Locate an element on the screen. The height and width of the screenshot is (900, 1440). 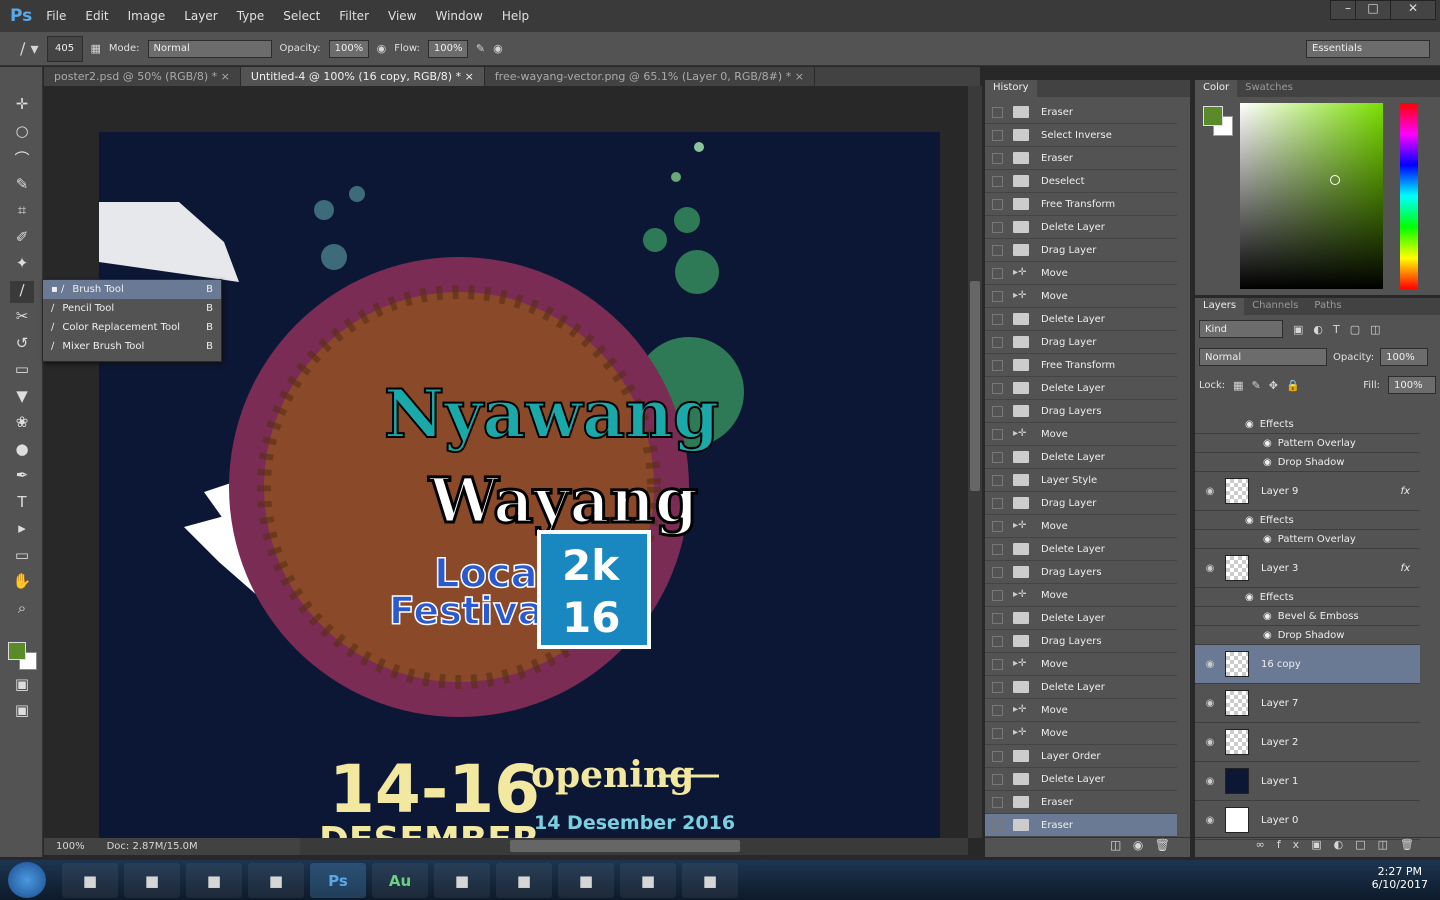
history-item: Layer Order is located at coordinates (1081, 756).